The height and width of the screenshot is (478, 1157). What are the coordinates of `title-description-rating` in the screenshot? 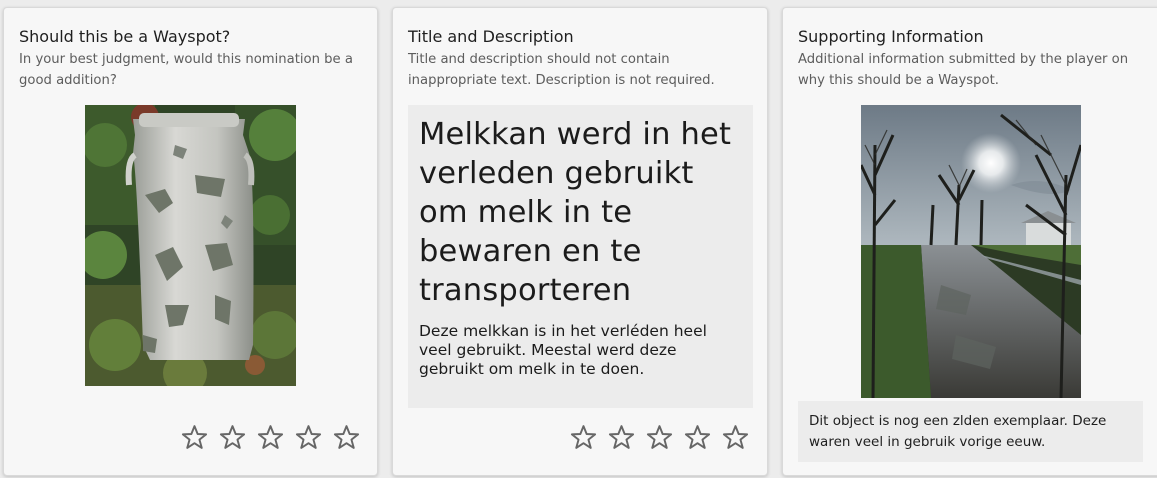 It's located at (659, 437).